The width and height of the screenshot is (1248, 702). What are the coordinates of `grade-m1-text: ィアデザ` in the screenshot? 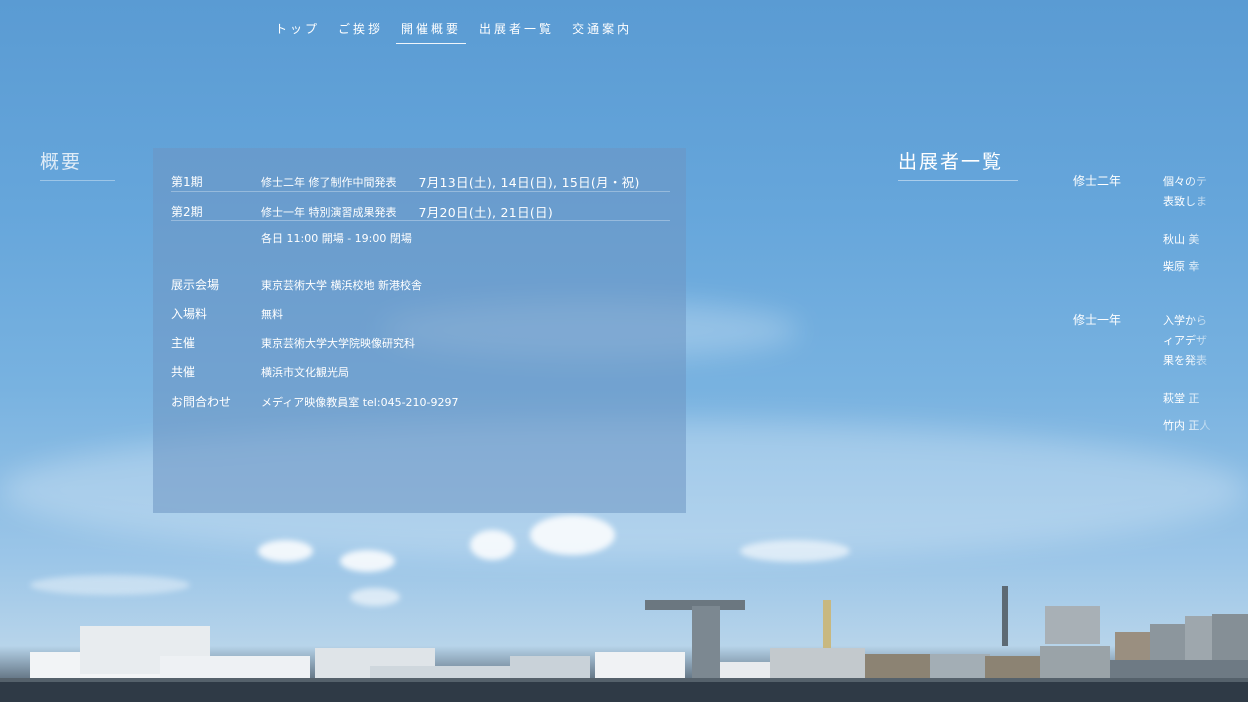 It's located at (1185, 340).